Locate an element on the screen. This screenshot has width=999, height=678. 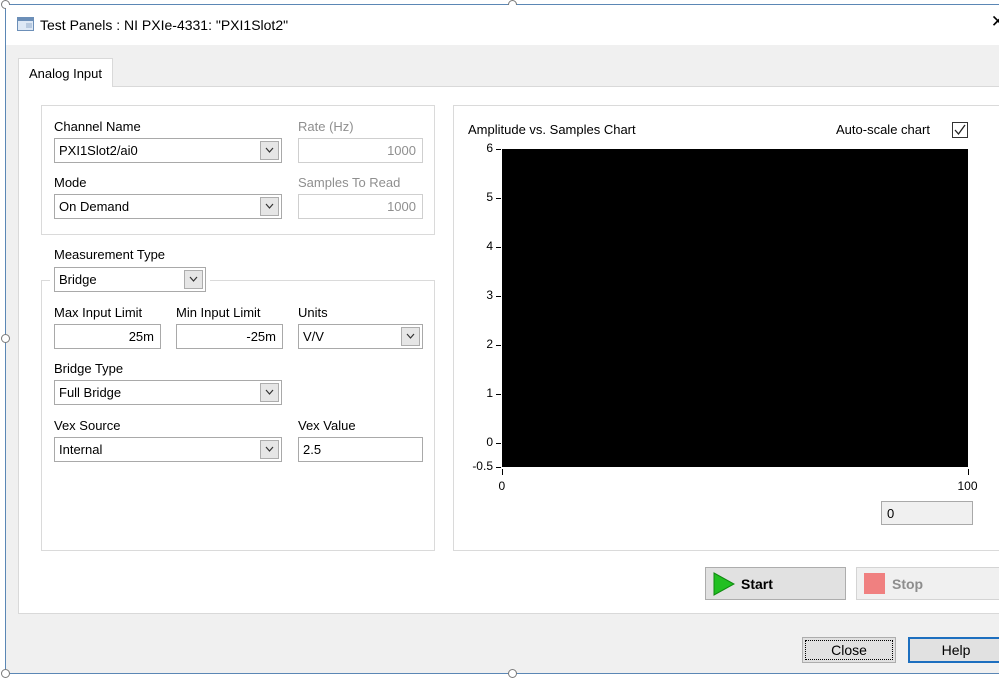
tab-analog-input: Analog Input is located at coordinates (66, 72).